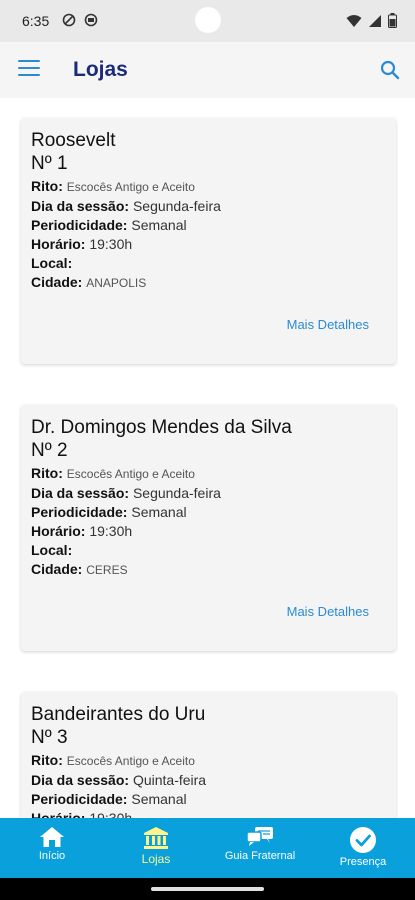 The image size is (415, 900). Describe the element at coordinates (260, 856) in the screenshot. I see `nav-label: Guia Fraternal` at that location.